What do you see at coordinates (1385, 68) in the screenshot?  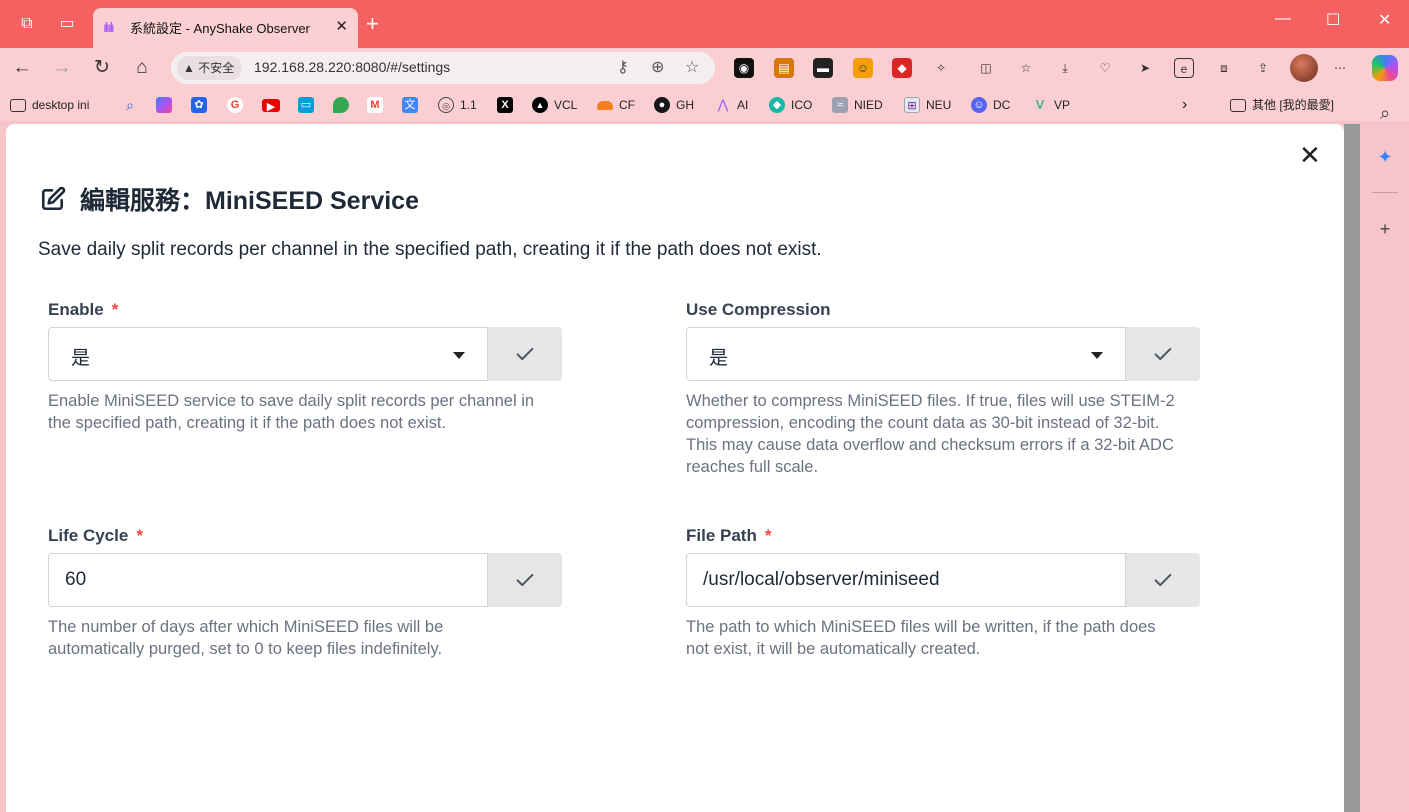 I see `copilot-icon` at bounding box center [1385, 68].